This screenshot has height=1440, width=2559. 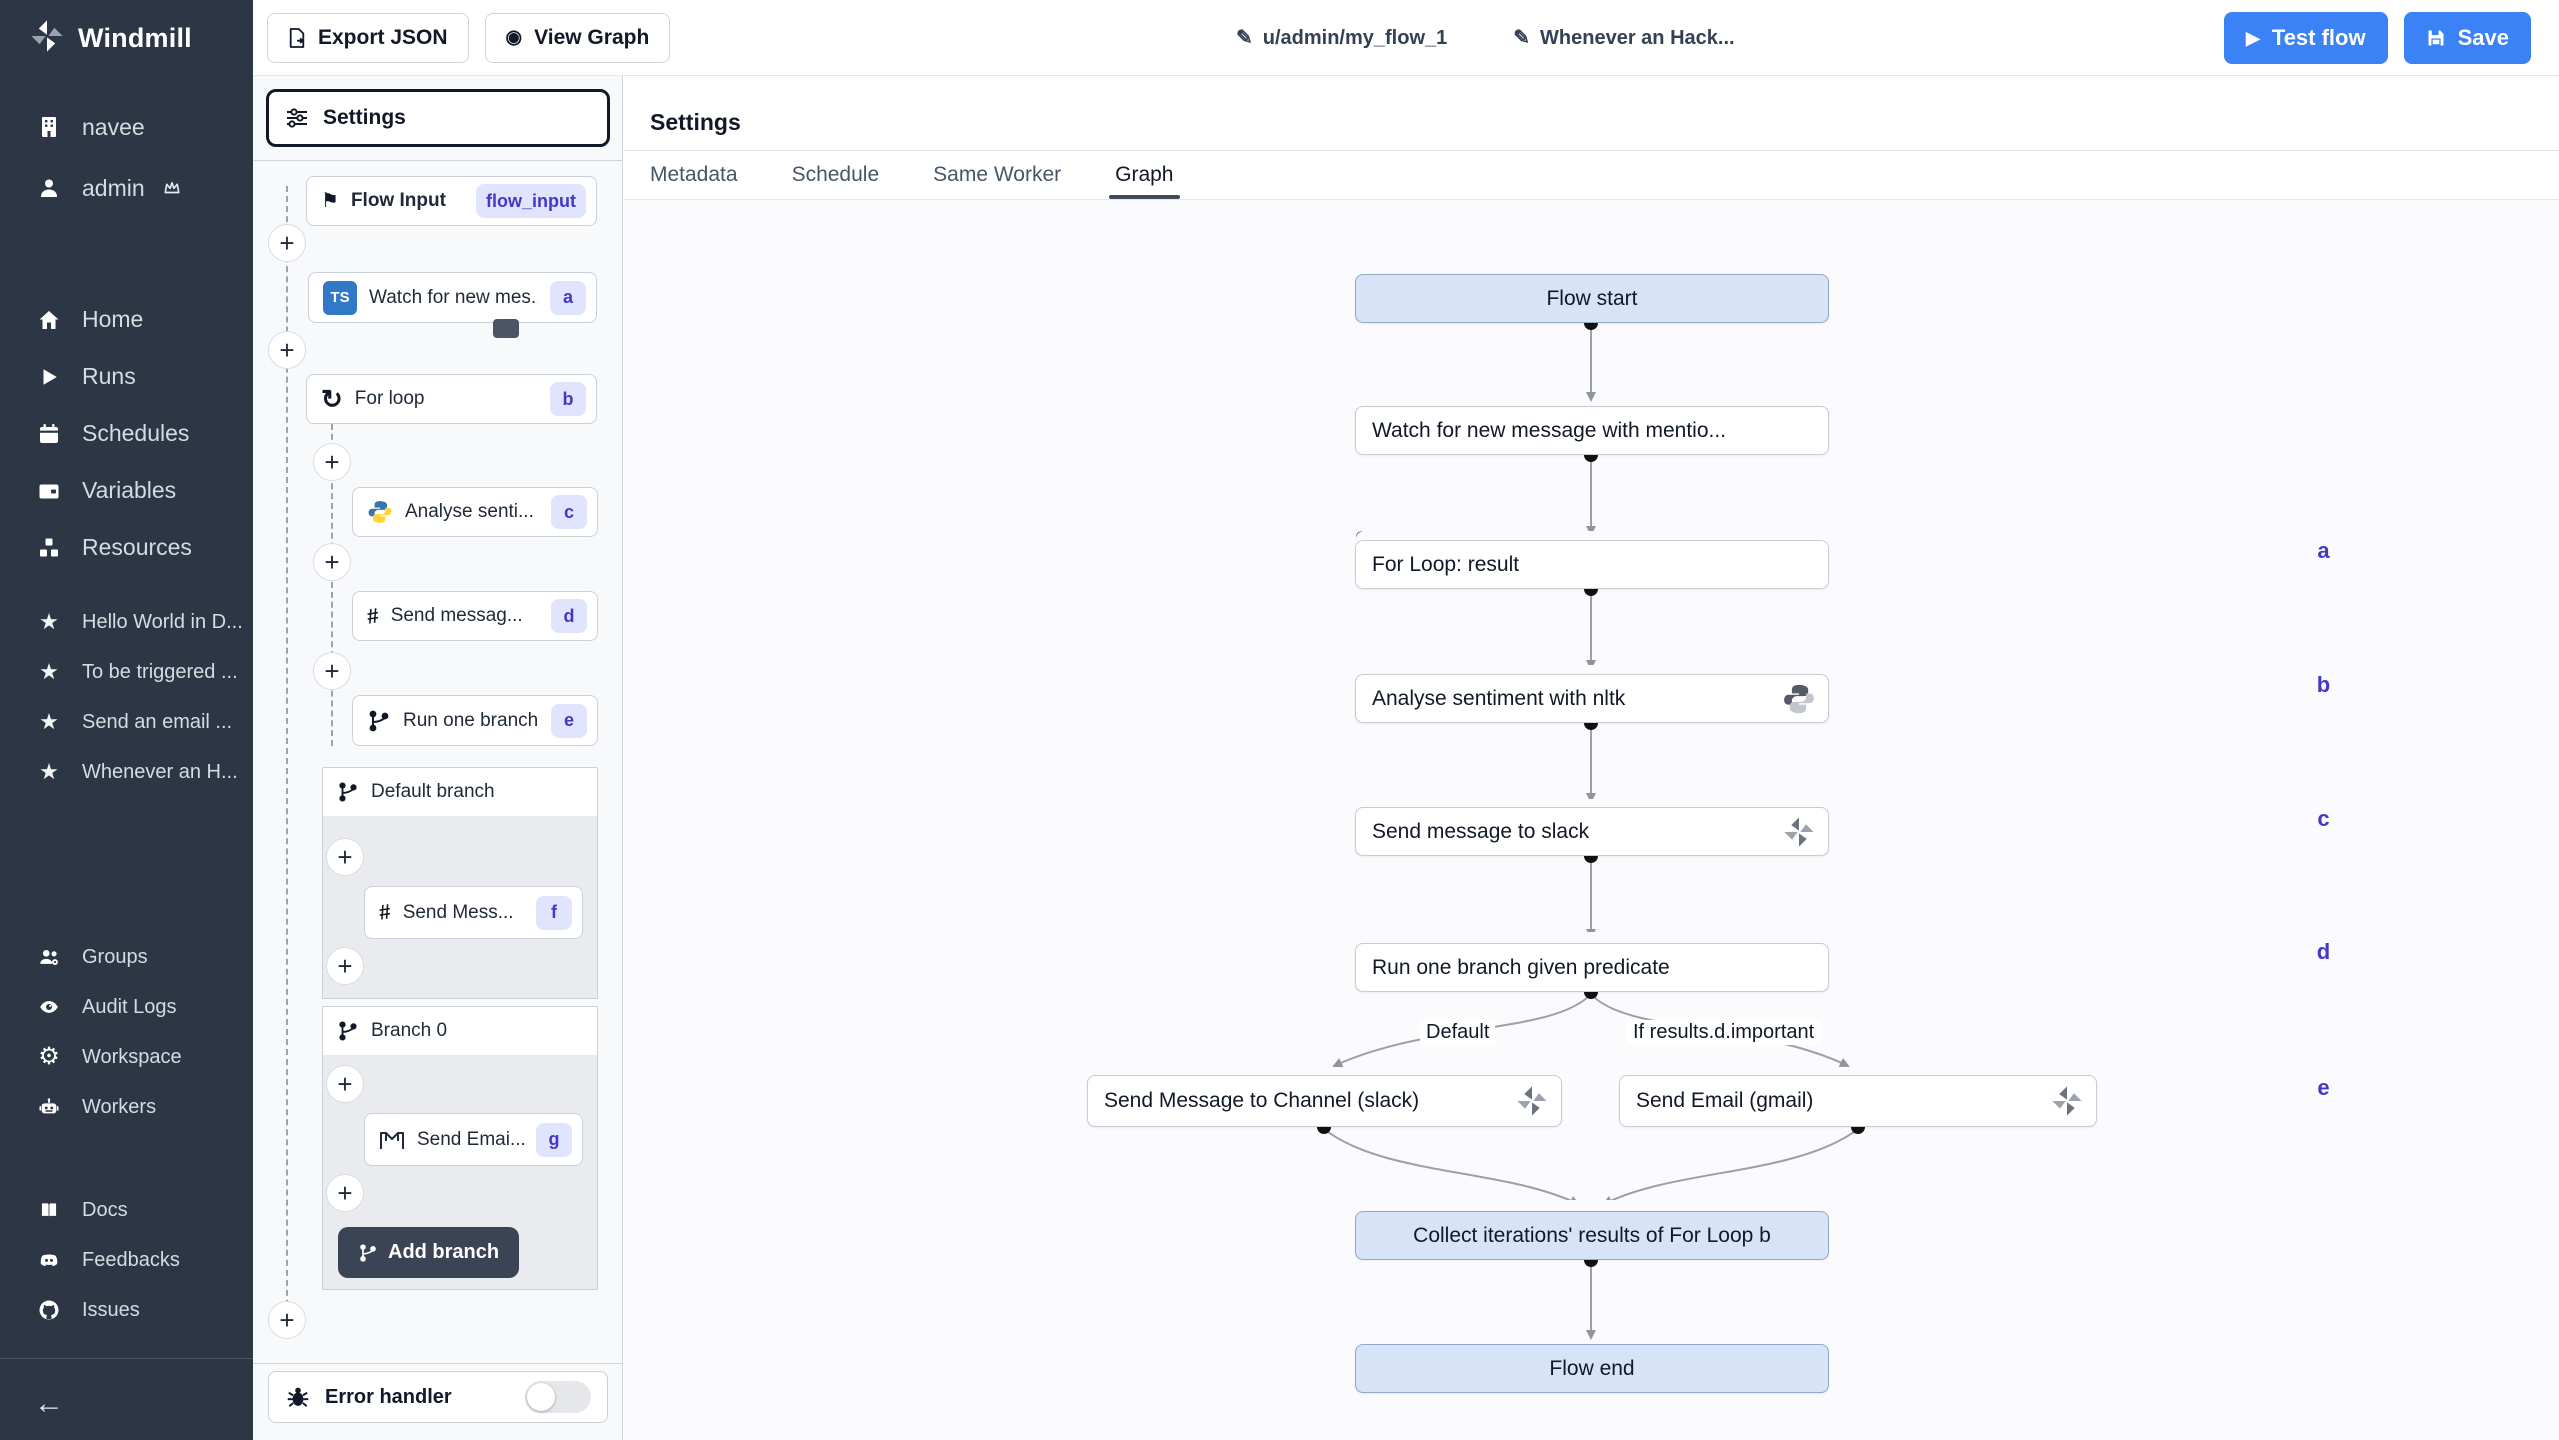 I want to click on step-badge: e, so click(x=569, y=720).